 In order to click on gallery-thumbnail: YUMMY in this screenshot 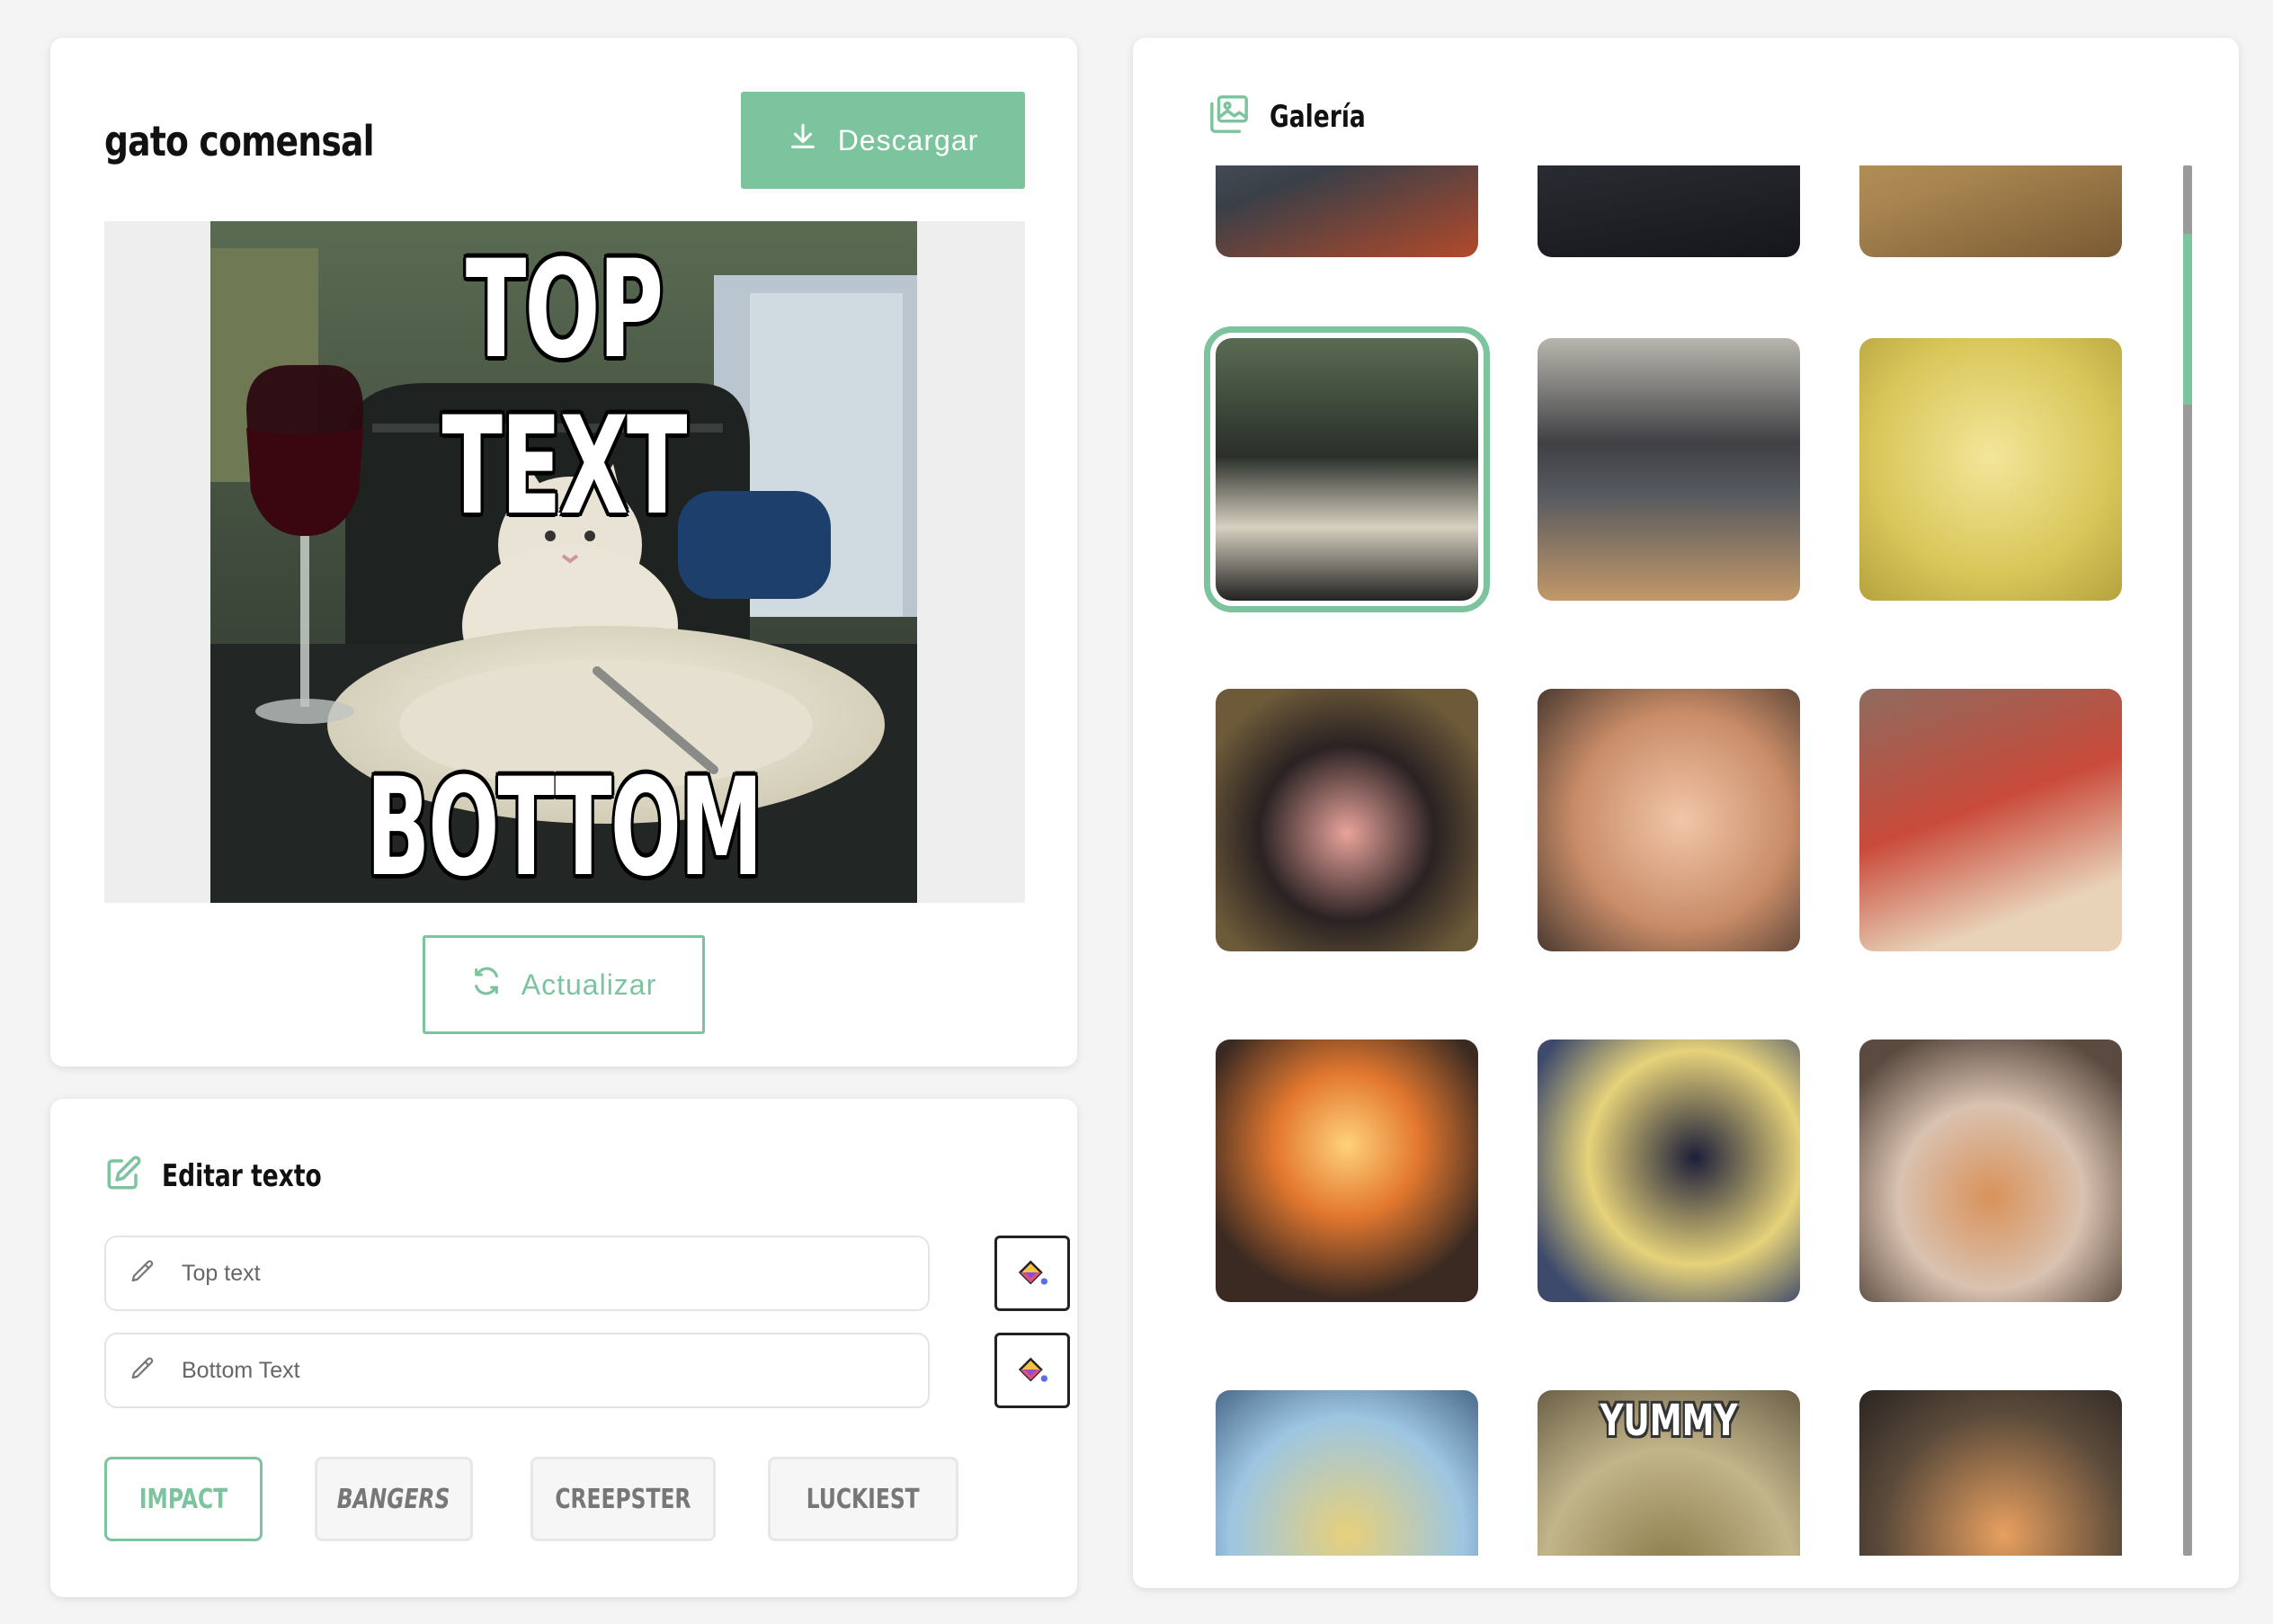, I will do `click(1669, 1473)`.